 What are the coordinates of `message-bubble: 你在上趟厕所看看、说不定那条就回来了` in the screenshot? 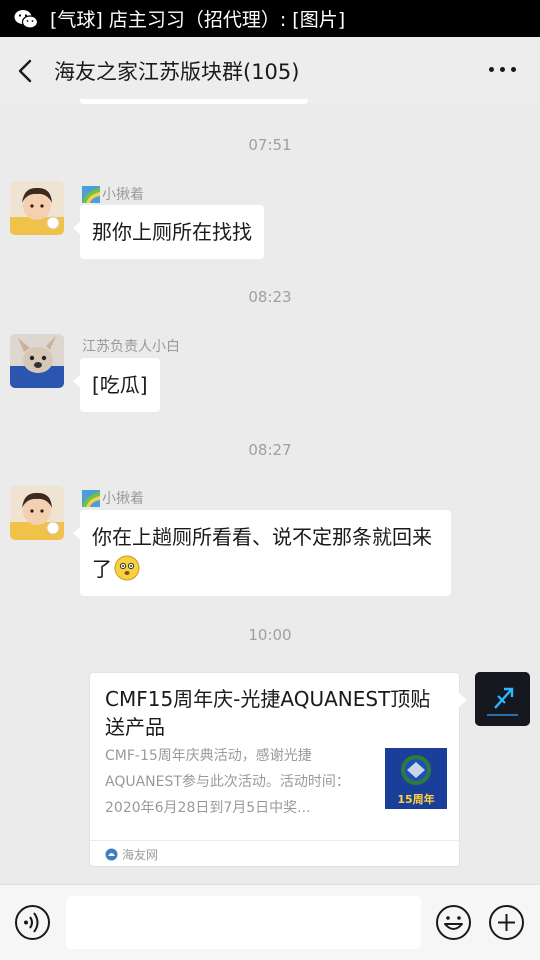 It's located at (262, 553).